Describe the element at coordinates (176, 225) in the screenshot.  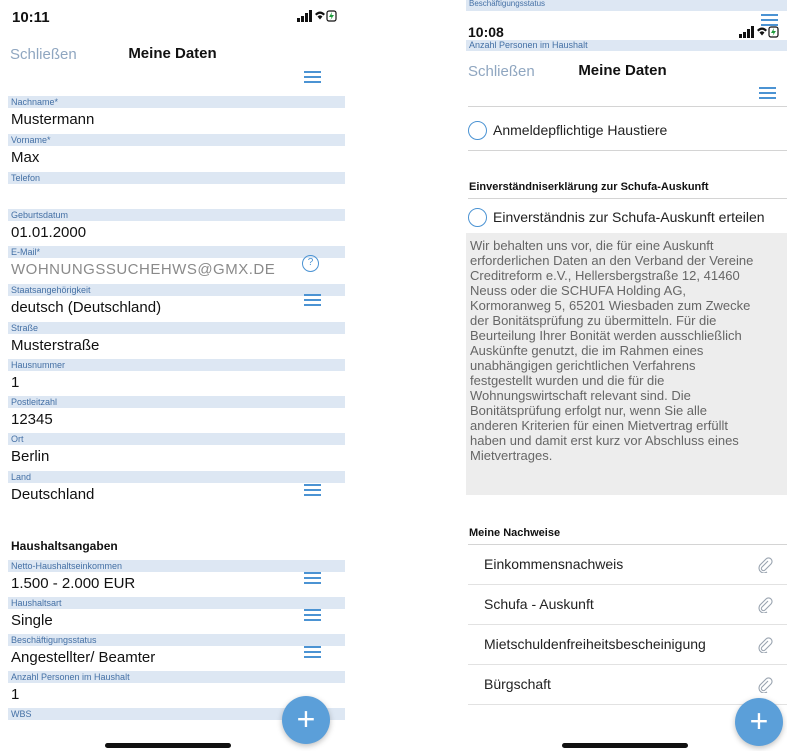
I see `field-geburtsdatum: Geburtsdatum 01.01.2000` at that location.